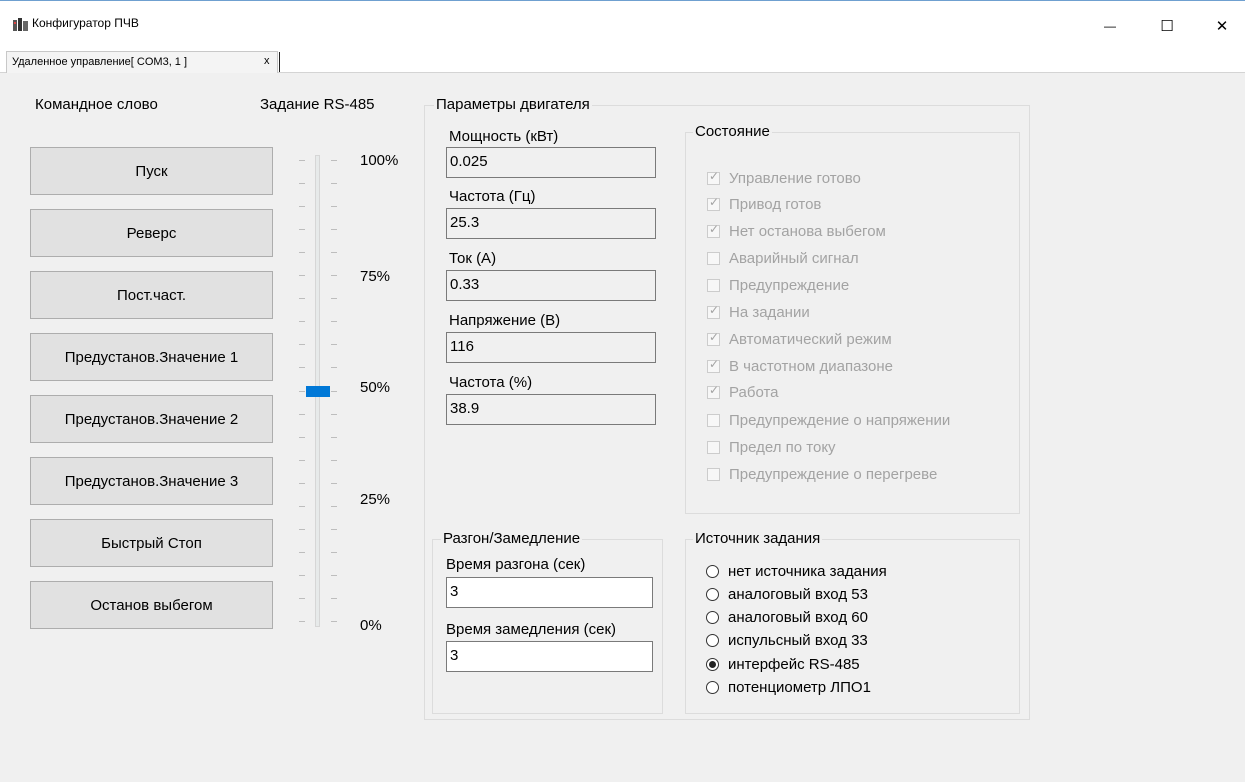 This screenshot has width=1245, height=782. Describe the element at coordinates (622, 61) in the screenshot. I see `tab-strip: Удаленное управление[ COM3, 1 ] x` at that location.